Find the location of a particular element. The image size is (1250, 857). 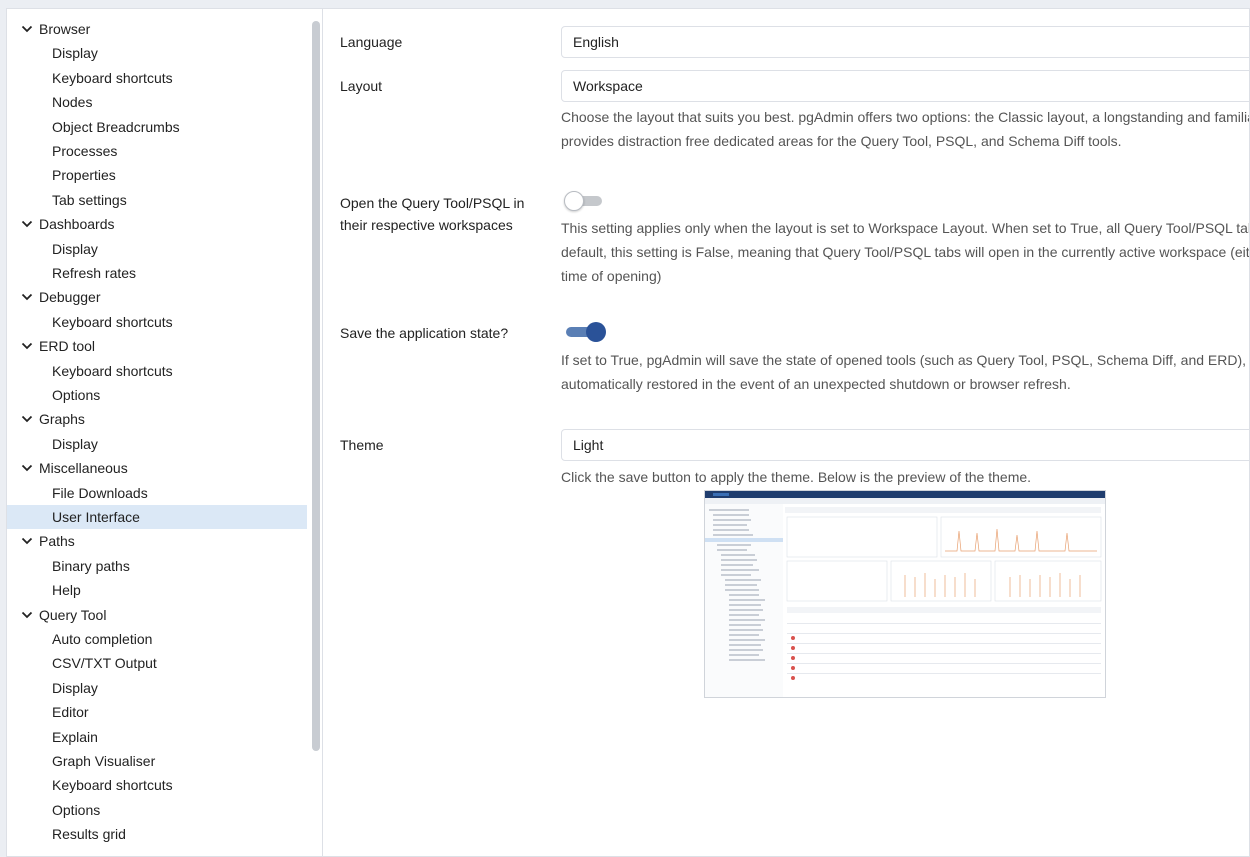

tree-item-label: File Downloads is located at coordinates (100, 492).